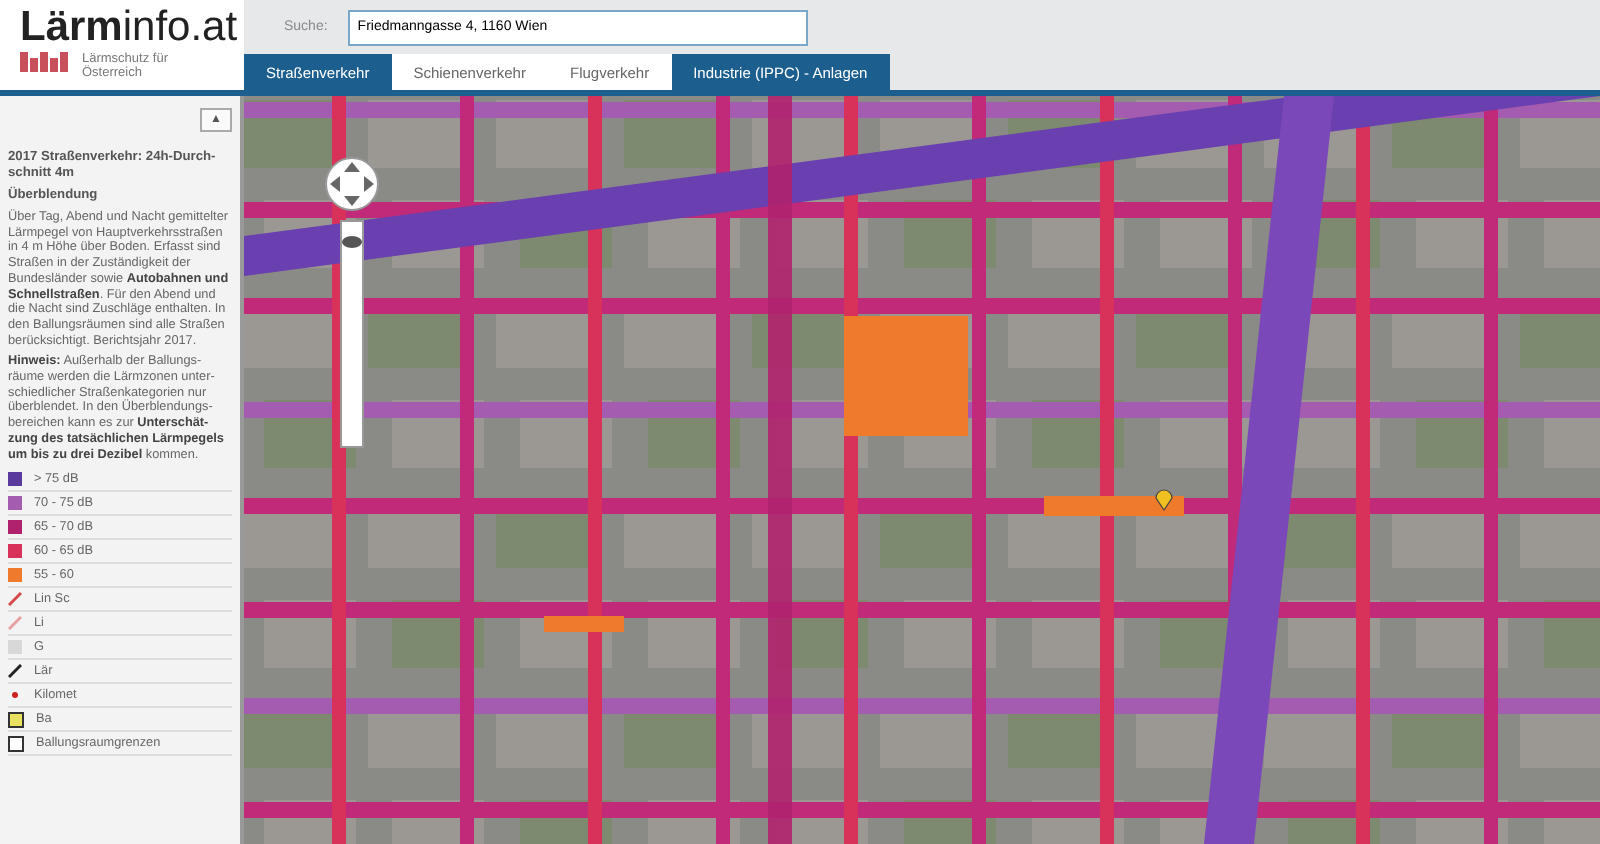 The image size is (1600, 844). I want to click on zoom-thumb, so click(352, 242).